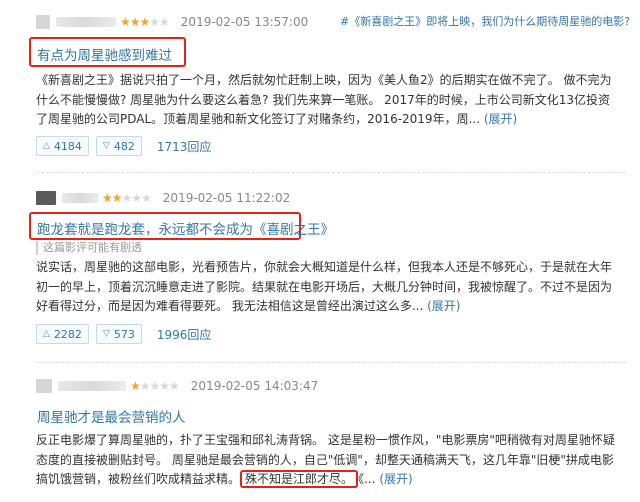  What do you see at coordinates (244, 22) in the screenshot?
I see `review-date: 2019-02-05 13:57:00` at bounding box center [244, 22].